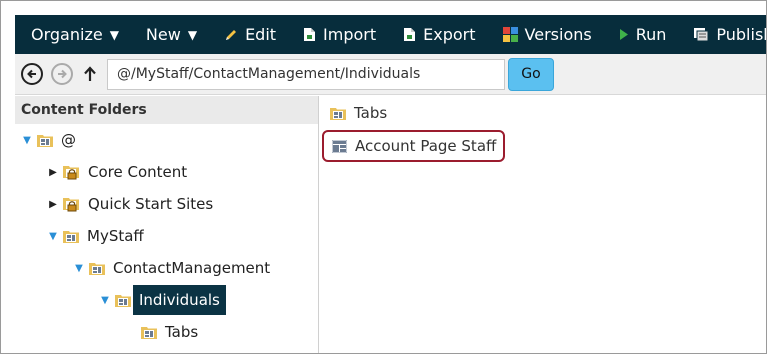 The width and height of the screenshot is (767, 354). Describe the element at coordinates (339, 146) in the screenshot. I see `page-layout-icon` at that location.